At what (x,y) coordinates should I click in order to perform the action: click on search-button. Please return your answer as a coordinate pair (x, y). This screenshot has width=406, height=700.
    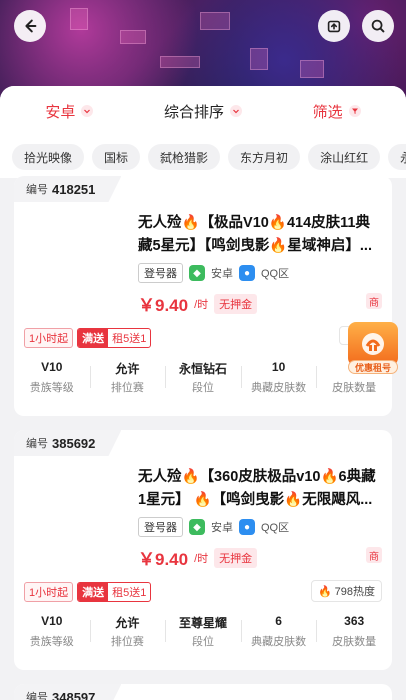
    Looking at the image, I should click on (378, 26).